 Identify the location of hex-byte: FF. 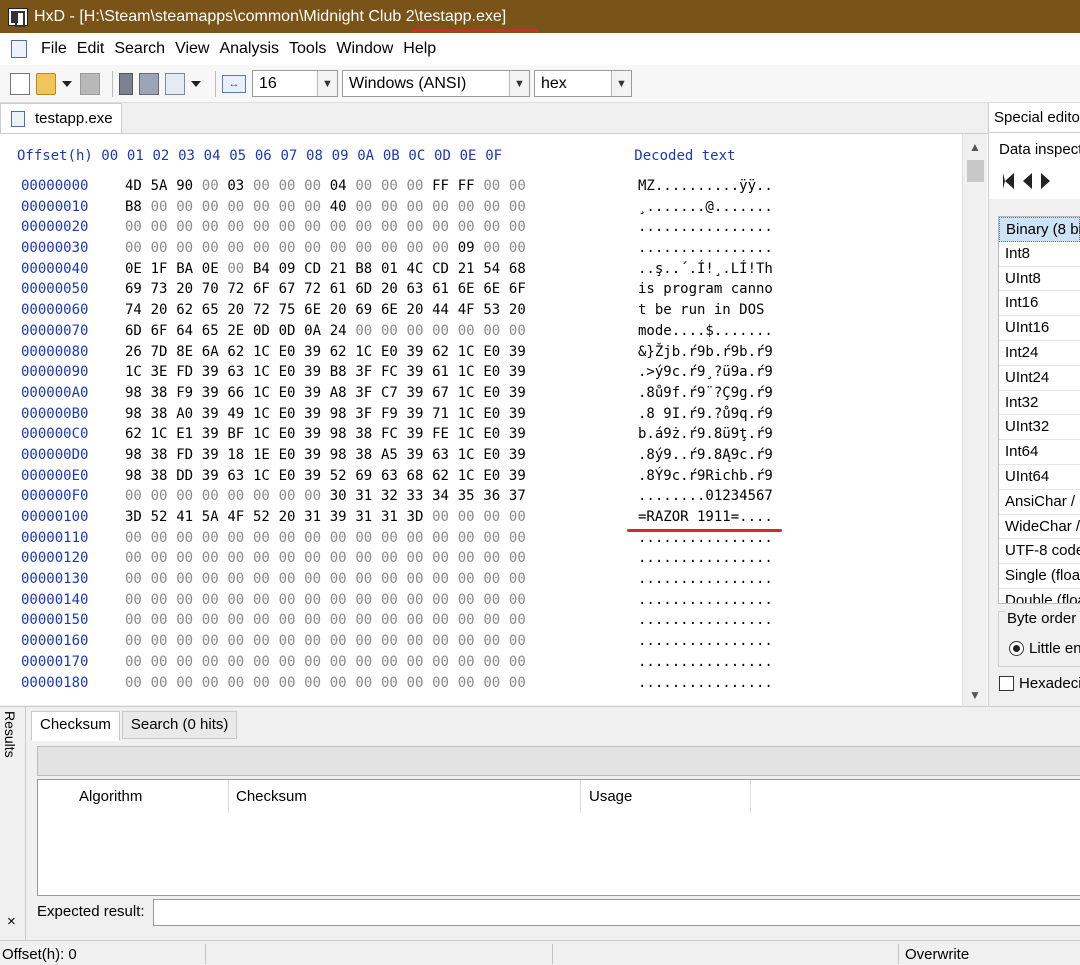
(471, 186).